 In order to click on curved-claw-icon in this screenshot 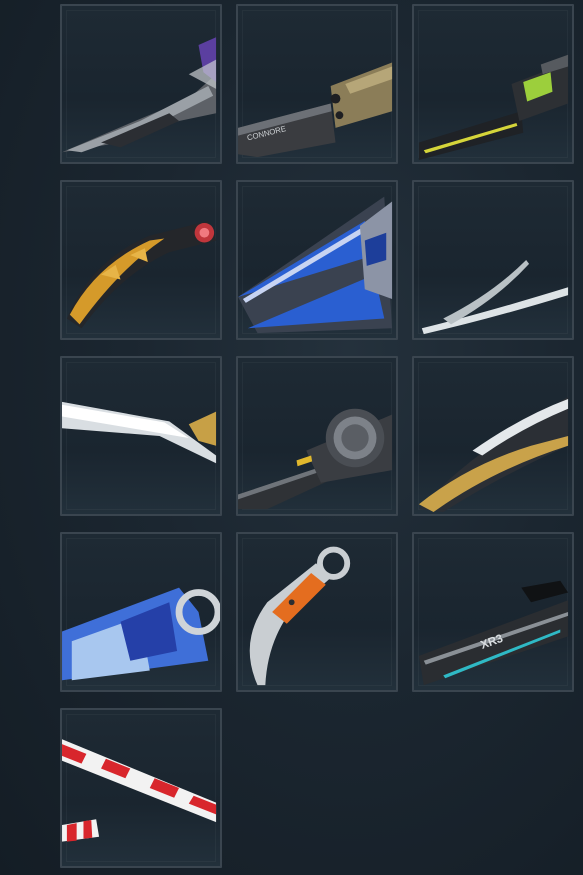, I will do `click(495, 297)`.